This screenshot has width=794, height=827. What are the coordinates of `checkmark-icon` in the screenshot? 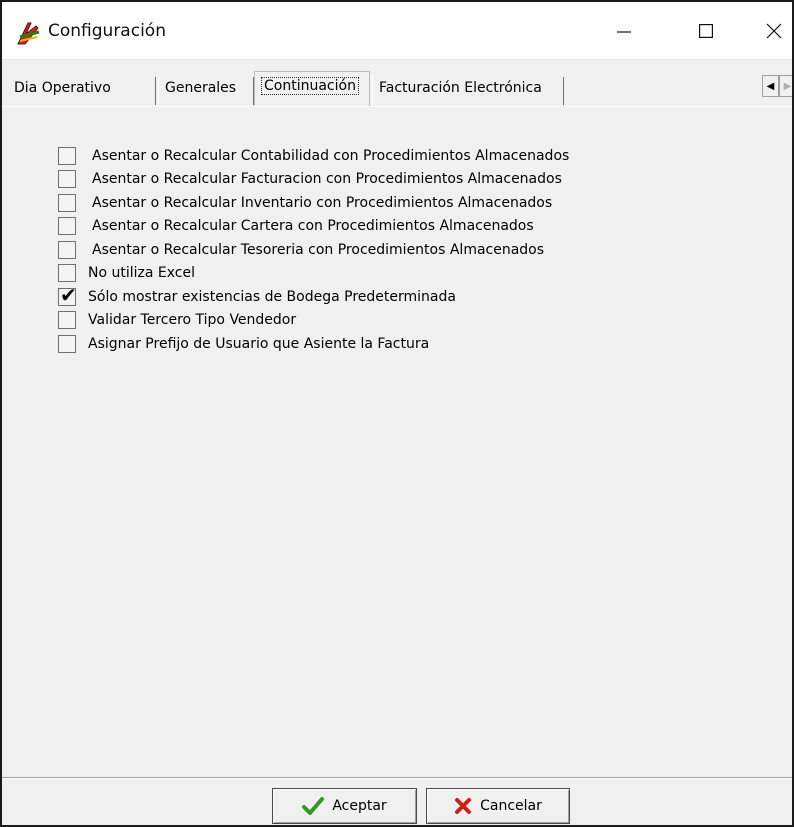 It's located at (313, 806).